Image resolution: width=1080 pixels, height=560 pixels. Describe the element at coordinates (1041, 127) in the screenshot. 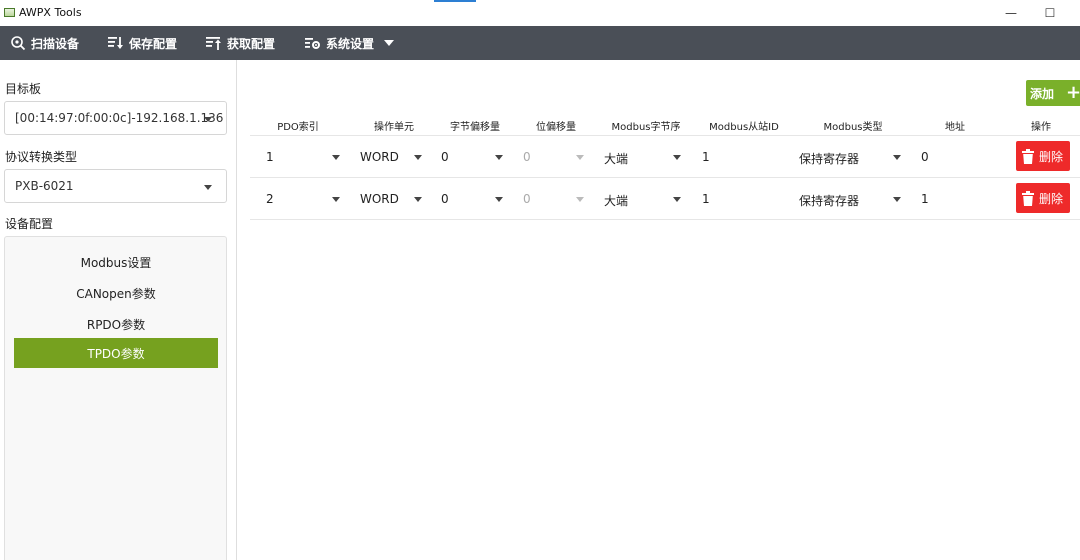

I see `column-header: 操作` at that location.